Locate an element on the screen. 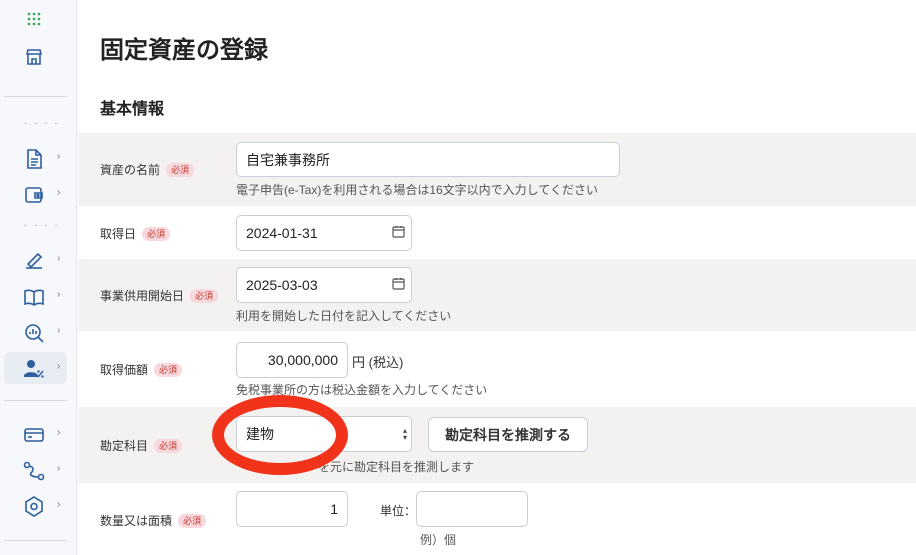 This screenshot has width=916, height=555. sidebar-item-book: › is located at coordinates (38, 296).